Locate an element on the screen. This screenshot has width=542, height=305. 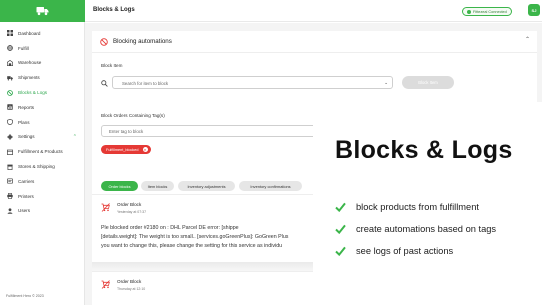
log-timestamp: Thursday at 12:10 is located at coordinates (131, 289).